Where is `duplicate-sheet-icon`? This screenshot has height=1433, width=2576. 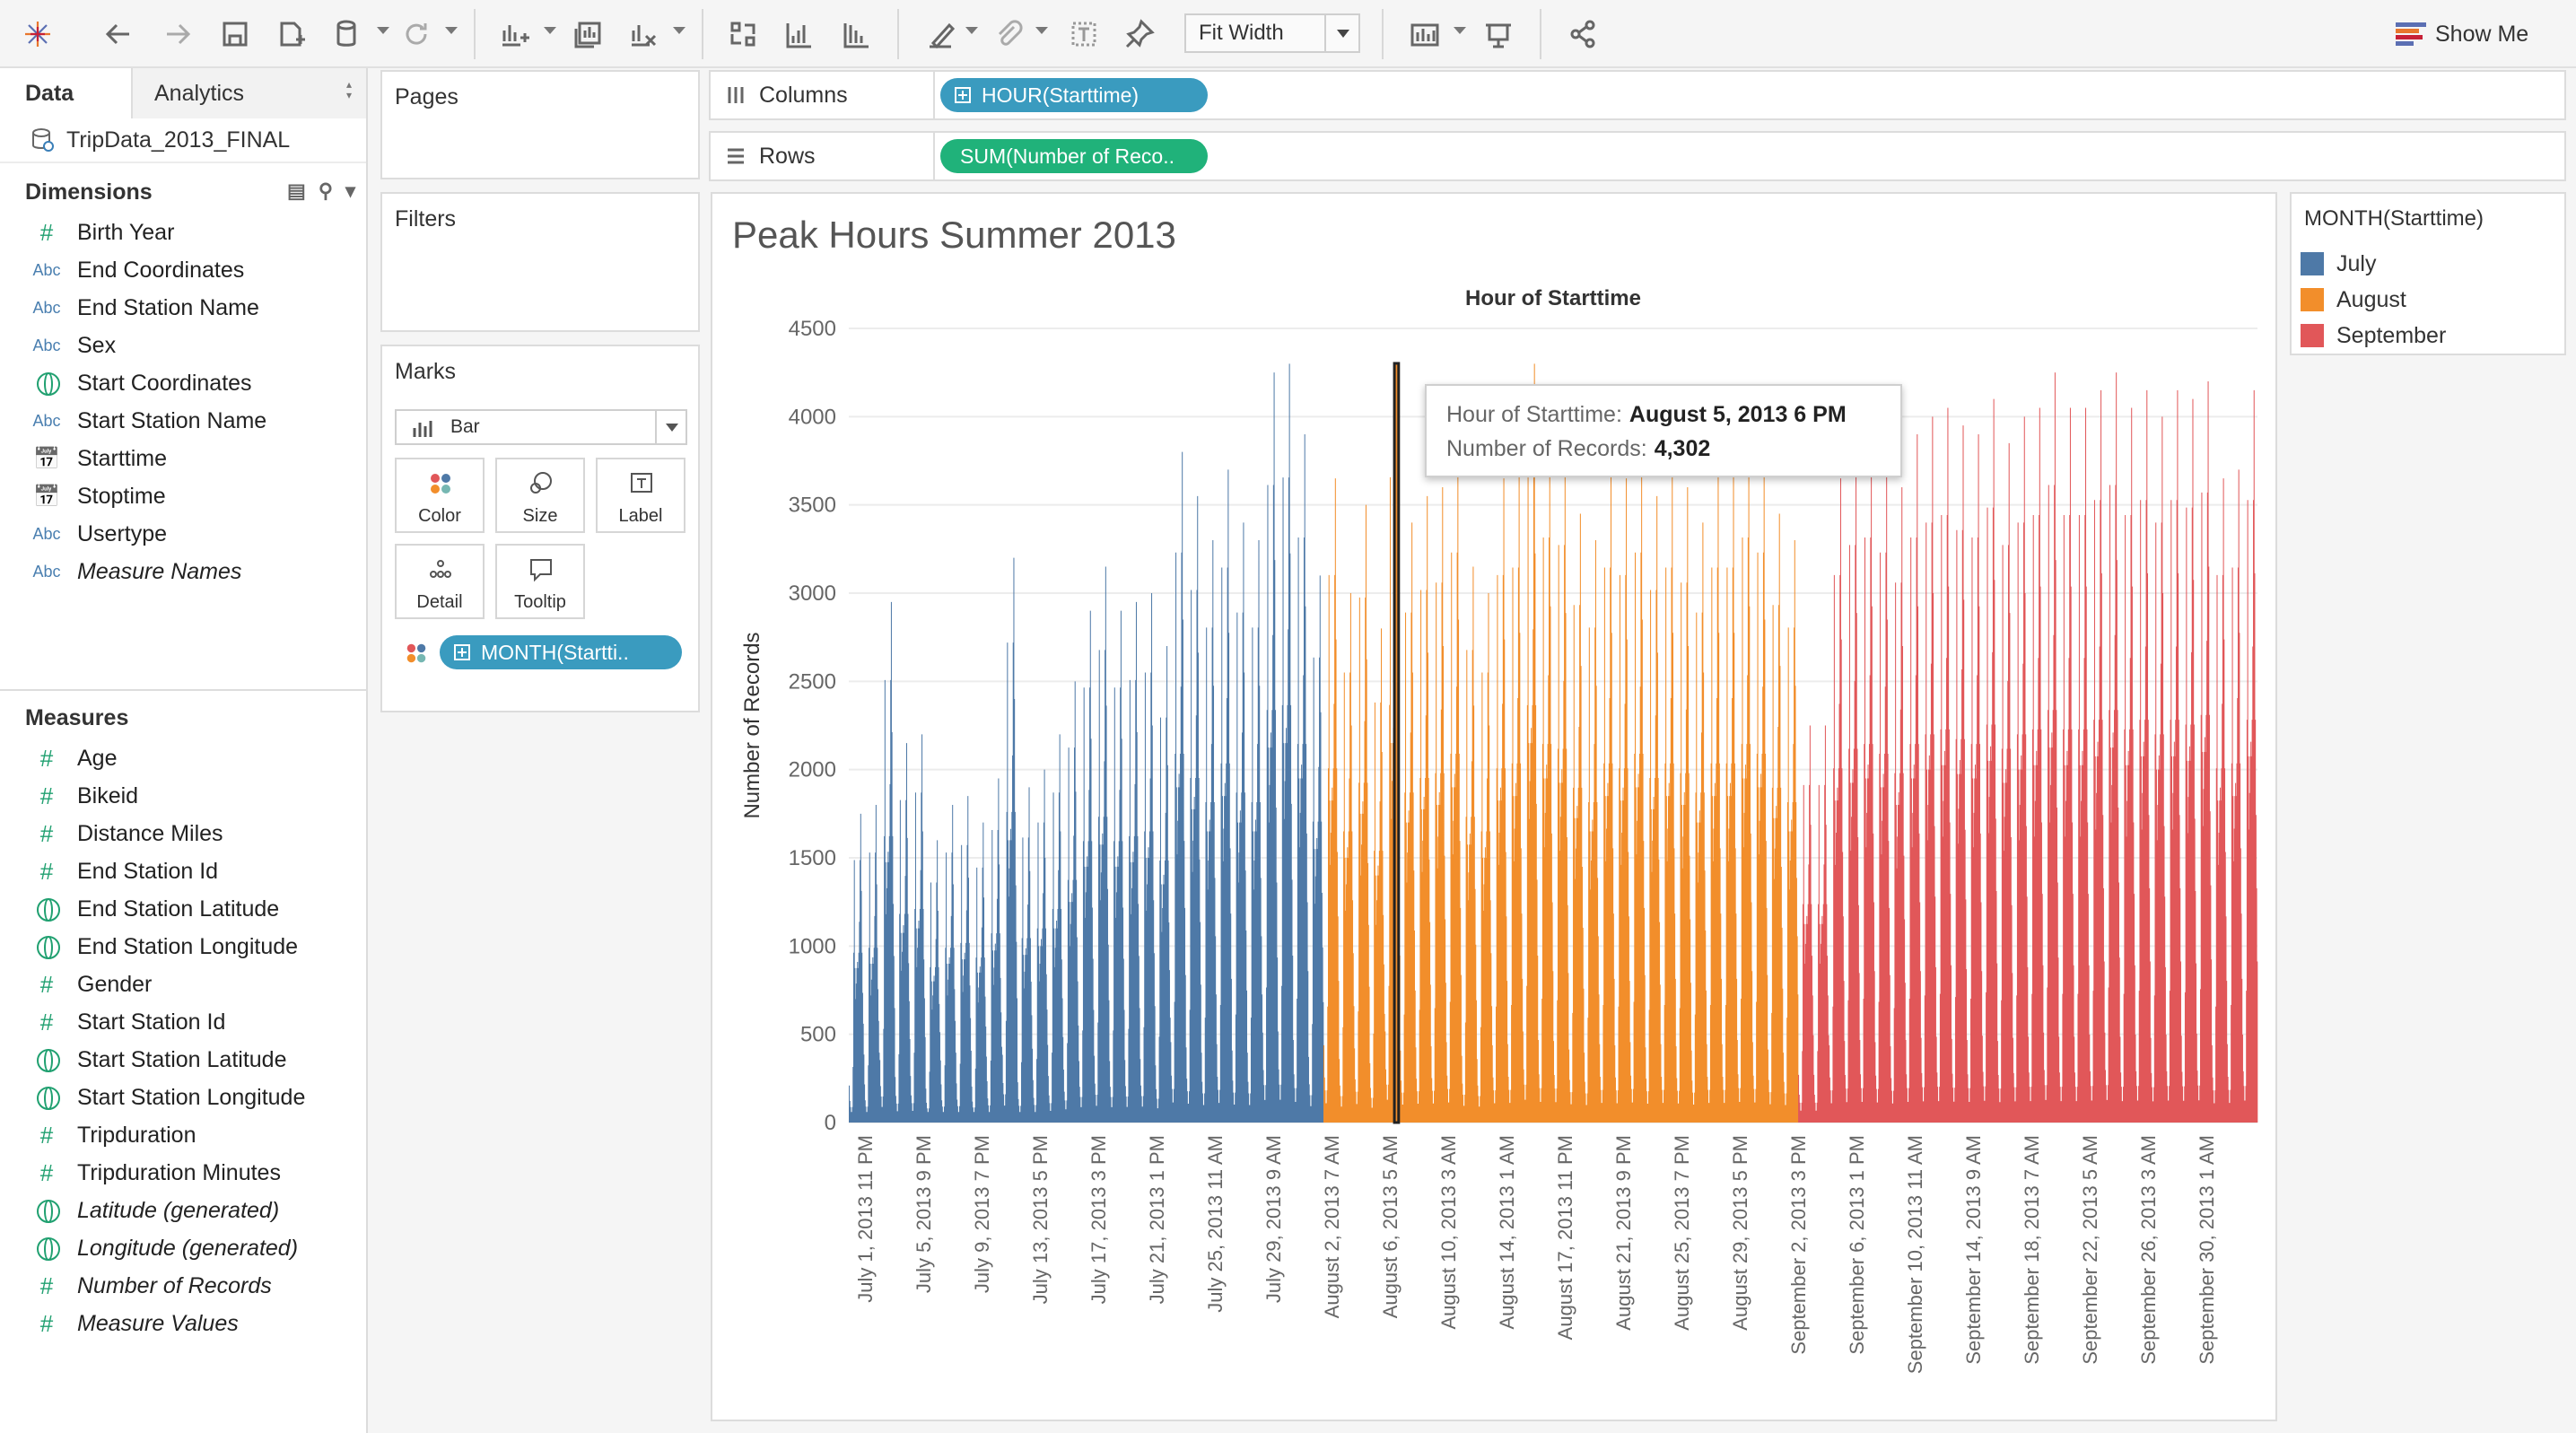
duplicate-sheet-icon is located at coordinates (586, 34).